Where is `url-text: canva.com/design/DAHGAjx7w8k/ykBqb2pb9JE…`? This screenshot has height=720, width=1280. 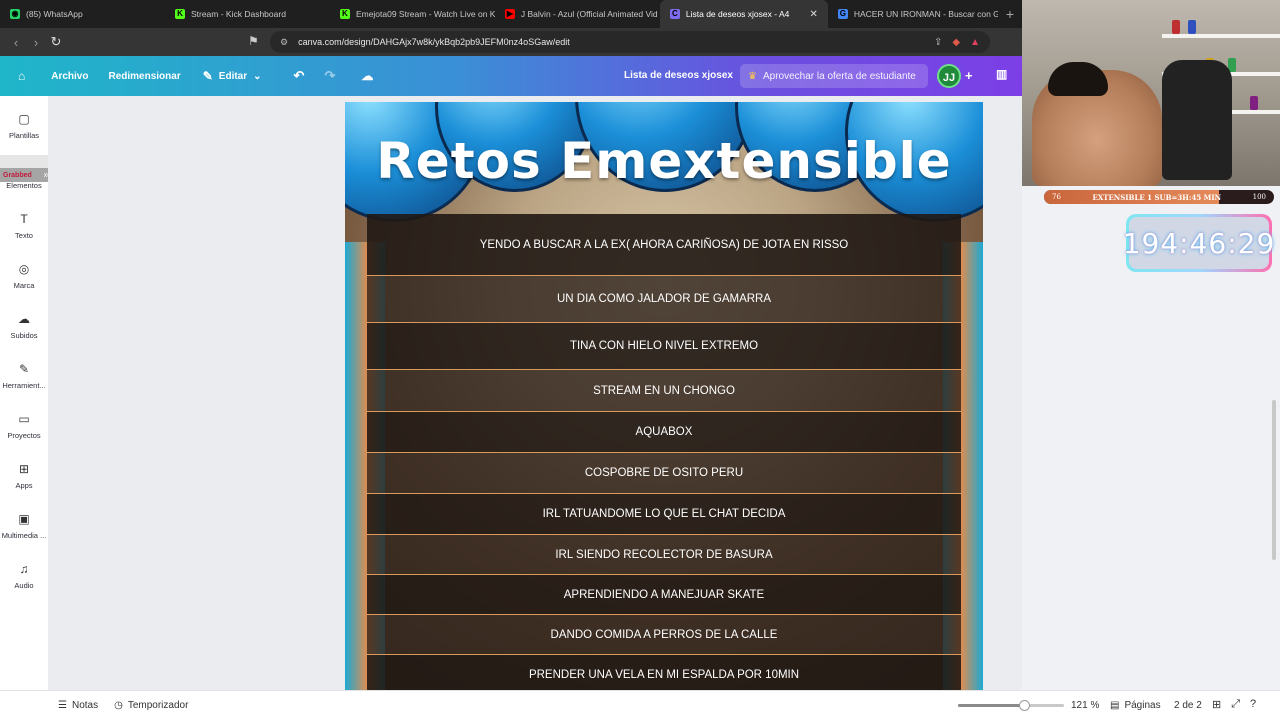 url-text: canva.com/design/DAHGAjx7w8k/ykBqb2pb9JE… is located at coordinates (434, 42).